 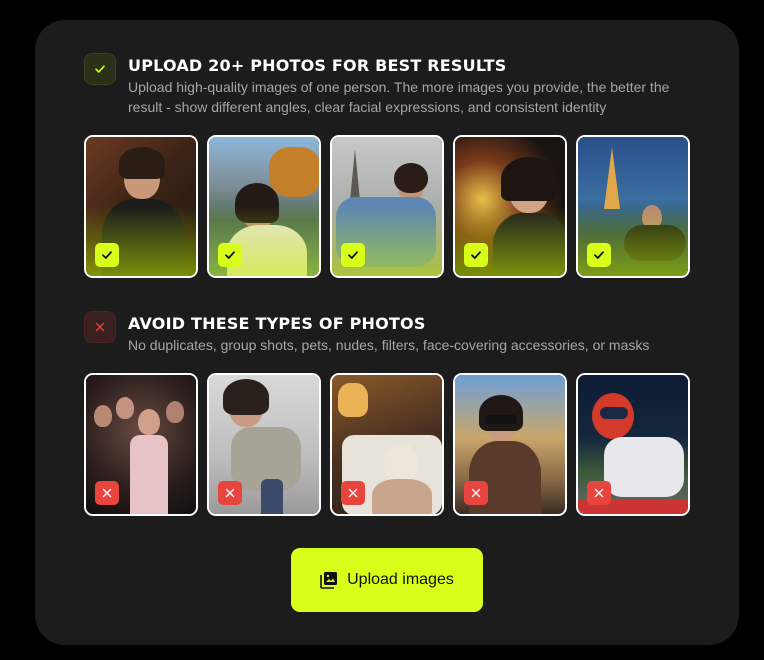 I want to click on upload-images-label: Upload images, so click(x=400, y=579).